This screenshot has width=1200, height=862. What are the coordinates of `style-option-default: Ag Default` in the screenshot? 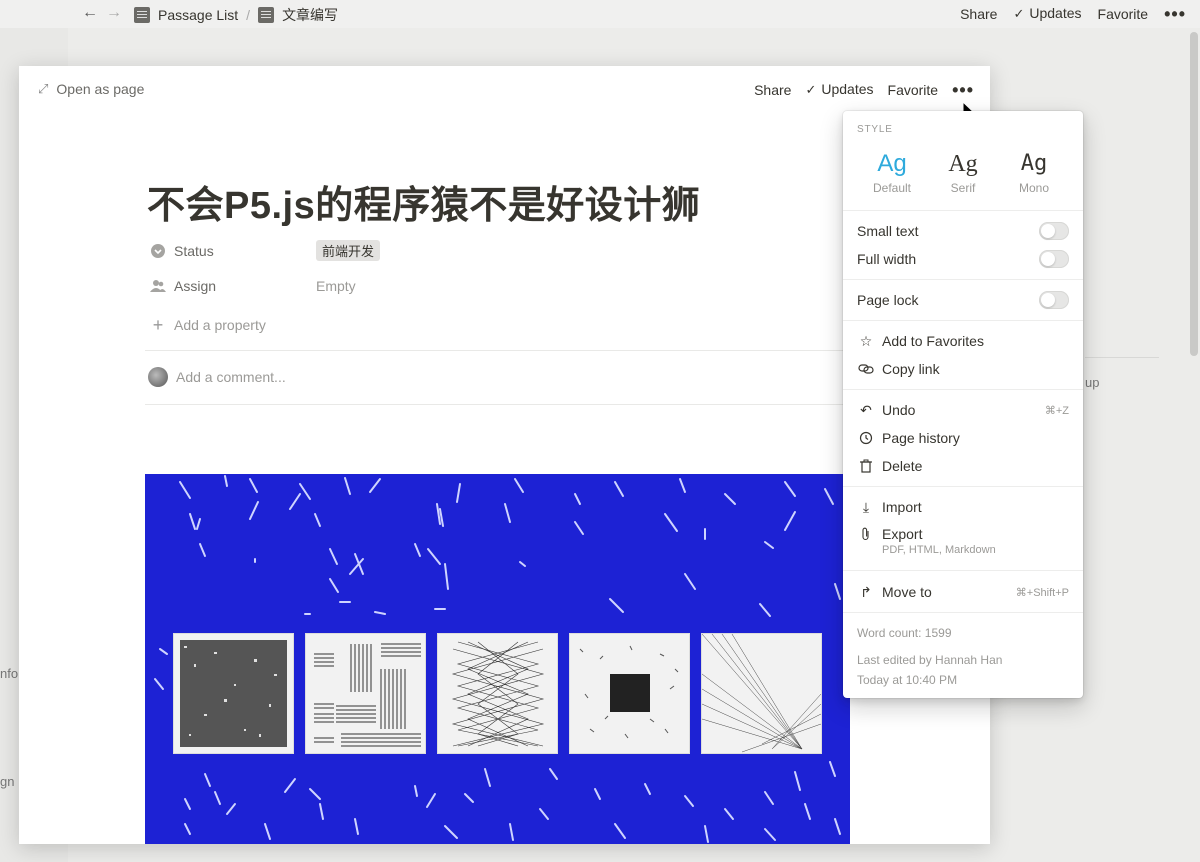 It's located at (892, 172).